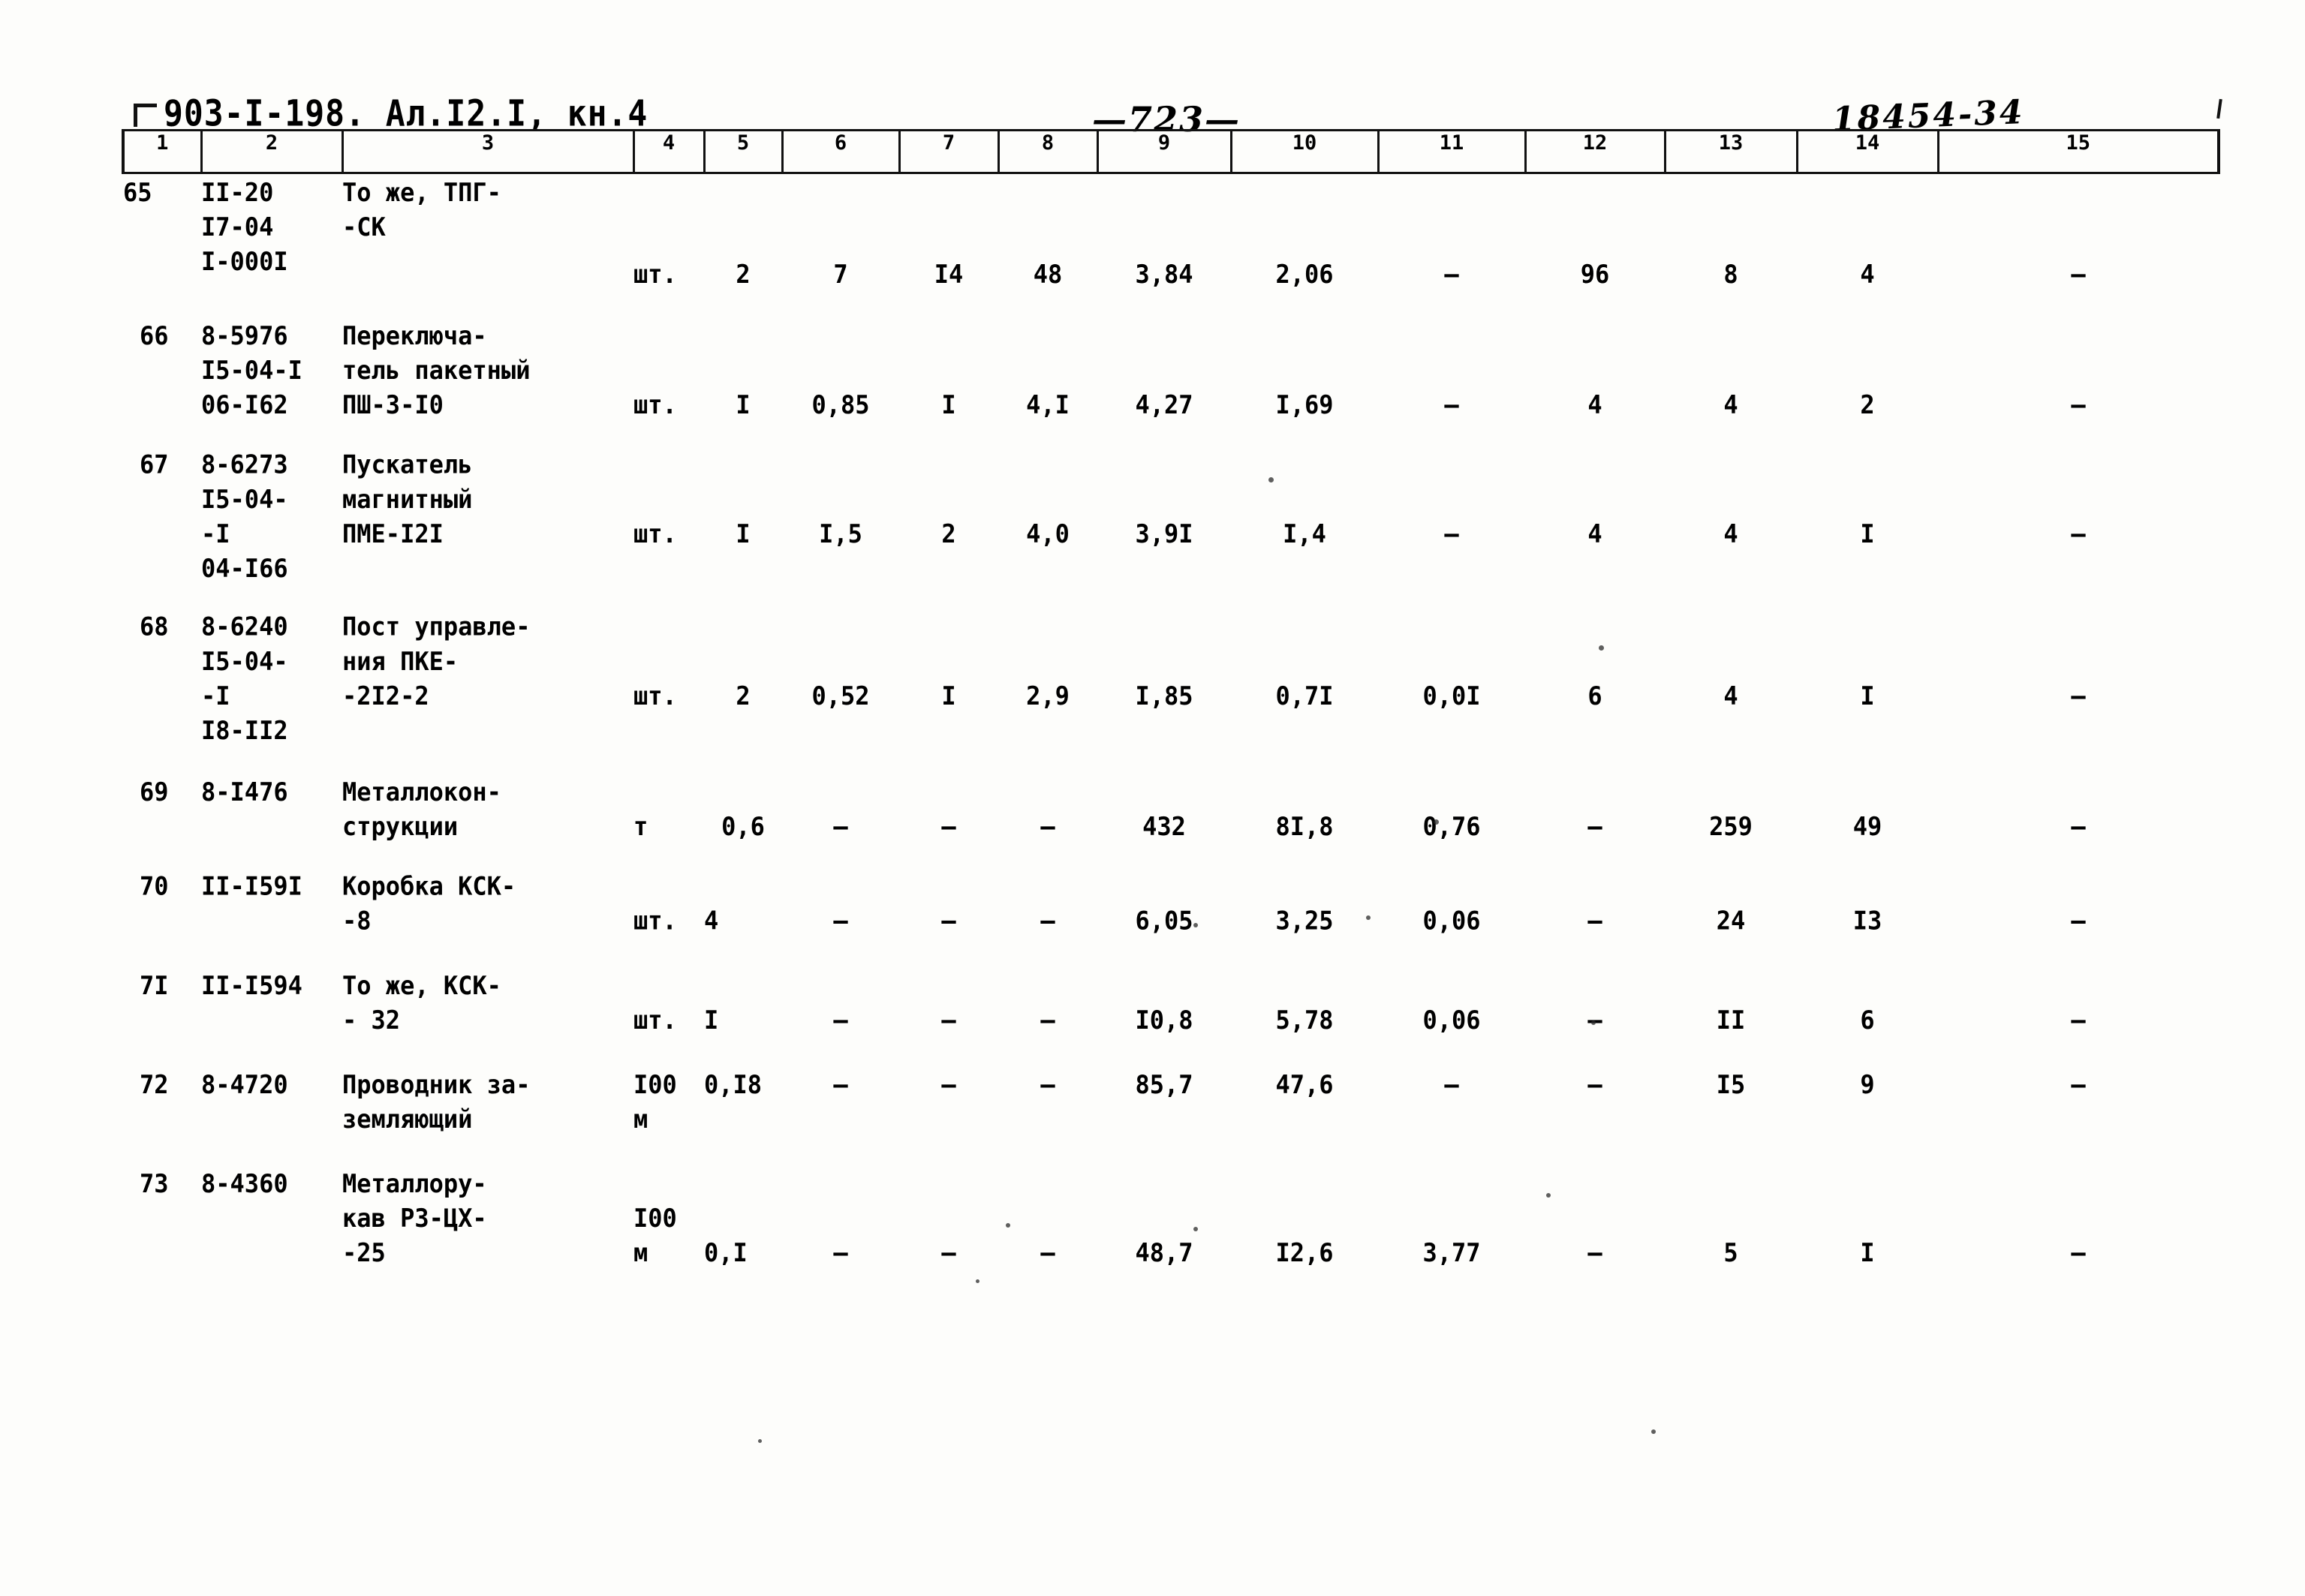  I want to click on row-item-code: 8-I476, so click(244, 792).